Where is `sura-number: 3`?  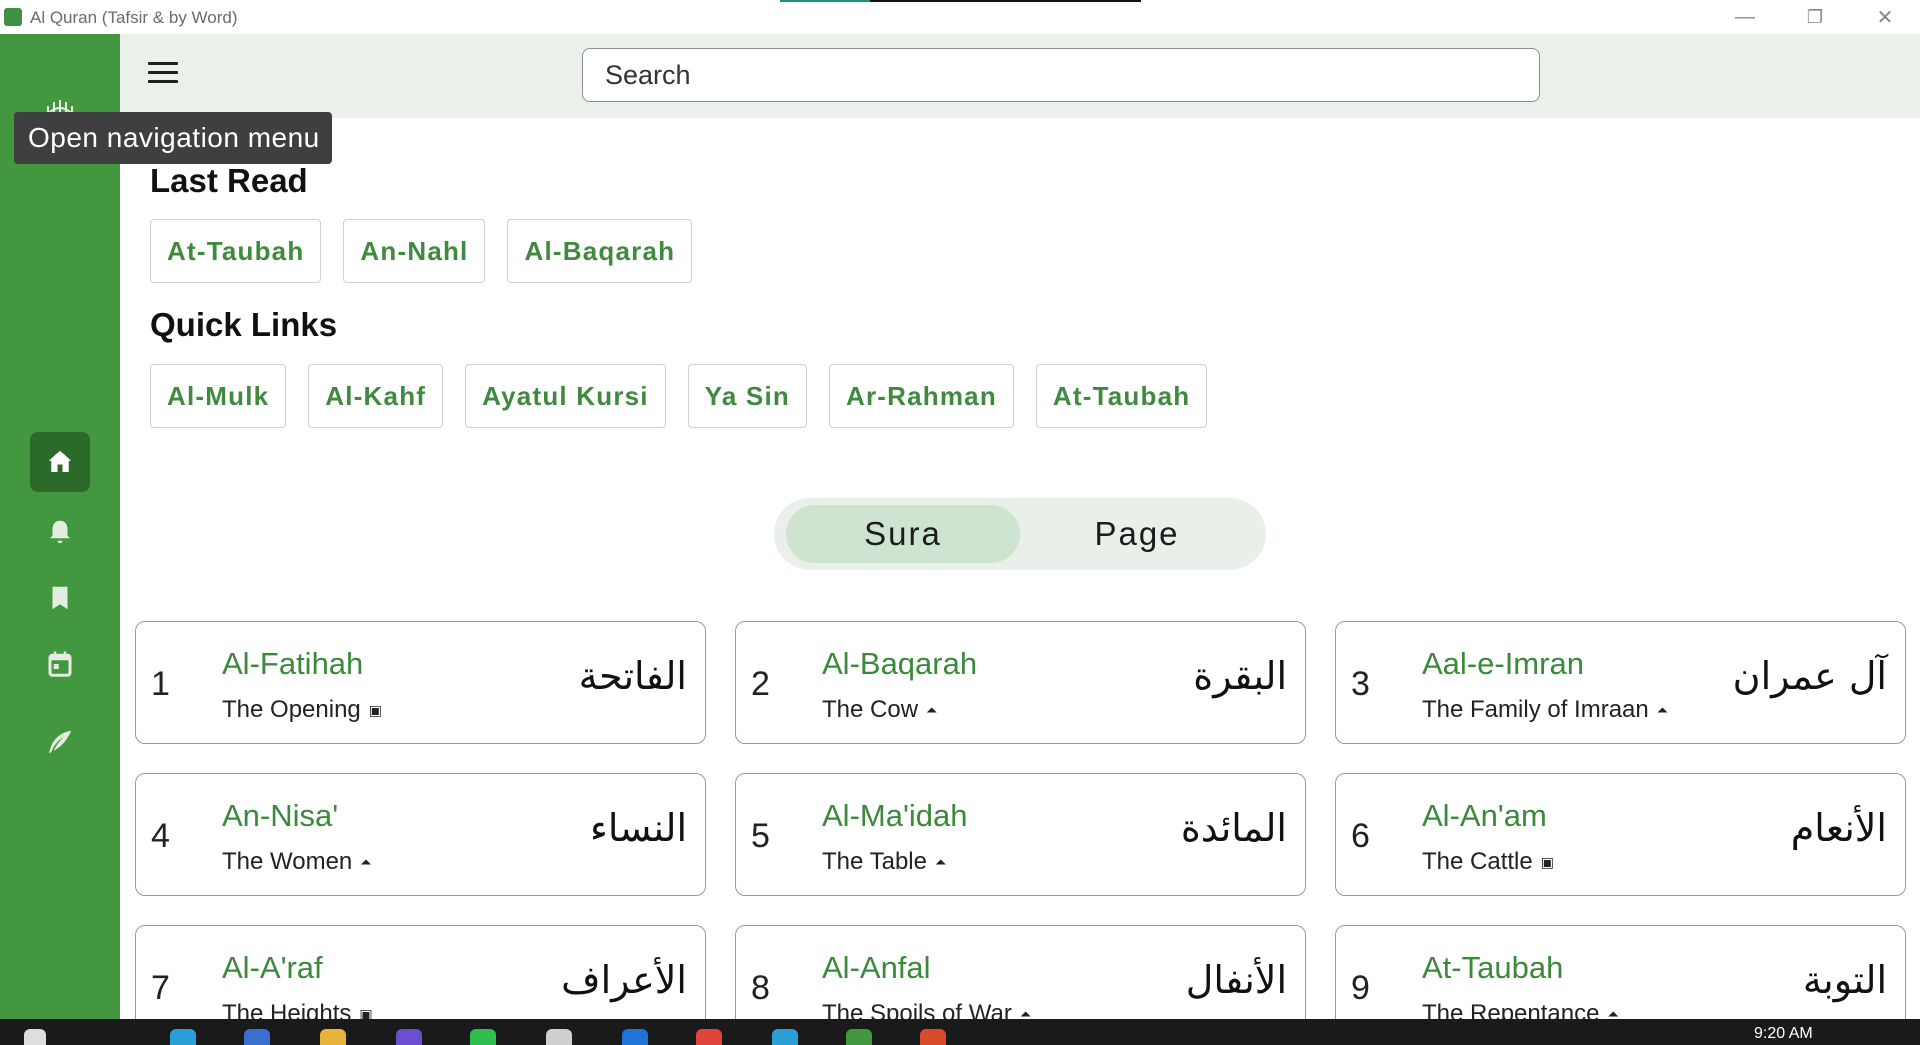 sura-number: 3 is located at coordinates (1360, 684).